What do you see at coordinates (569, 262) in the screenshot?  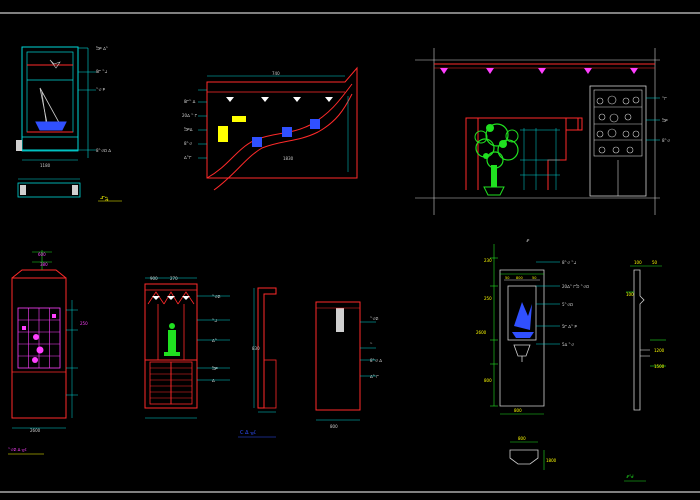 I see `callout-note: 8ᓐᜏ ᓐᖹ` at bounding box center [569, 262].